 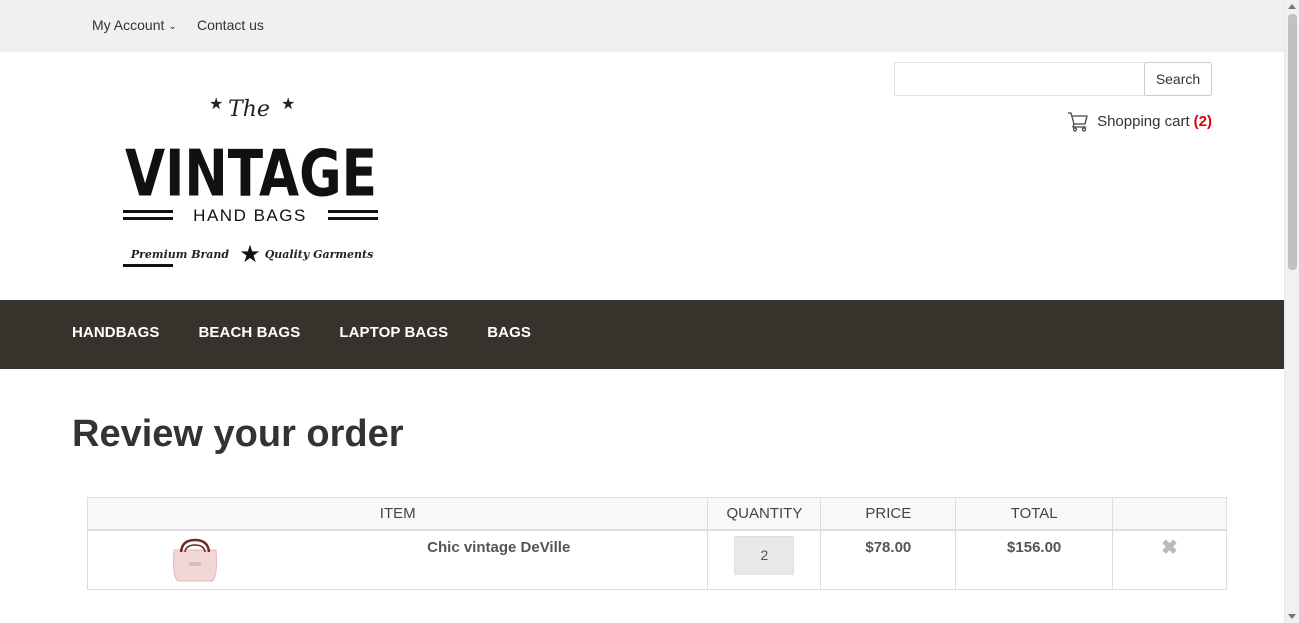 What do you see at coordinates (250, 215) in the screenshot?
I see `logo-handbags-text: HAND BAGS` at bounding box center [250, 215].